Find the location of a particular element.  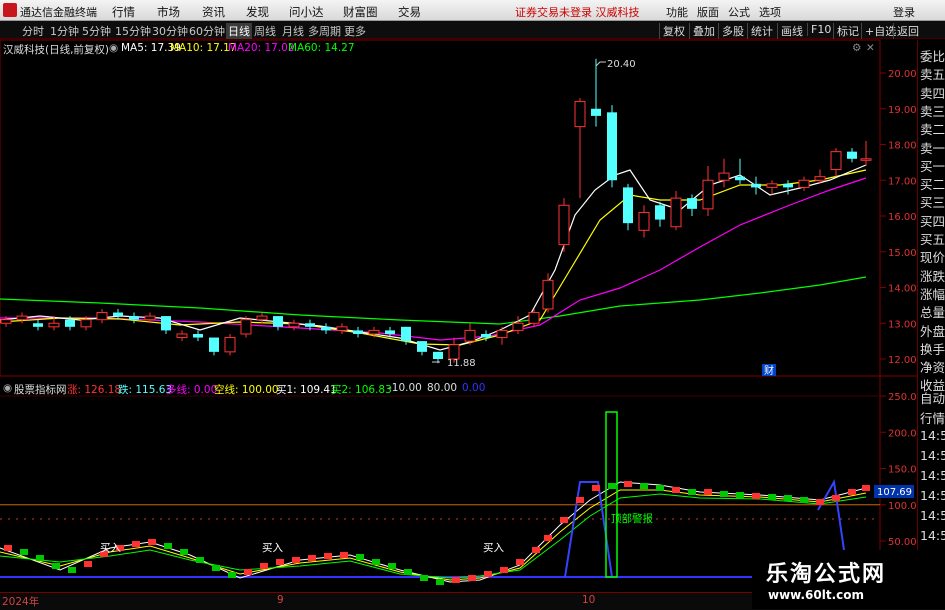

quote-label: 净资 is located at coordinates (932, 368).